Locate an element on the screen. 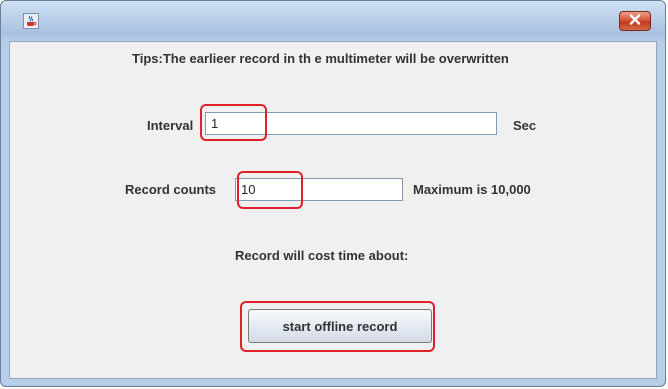 This screenshot has width=668, height=389. interval-unit-label: Sec is located at coordinates (525, 125).